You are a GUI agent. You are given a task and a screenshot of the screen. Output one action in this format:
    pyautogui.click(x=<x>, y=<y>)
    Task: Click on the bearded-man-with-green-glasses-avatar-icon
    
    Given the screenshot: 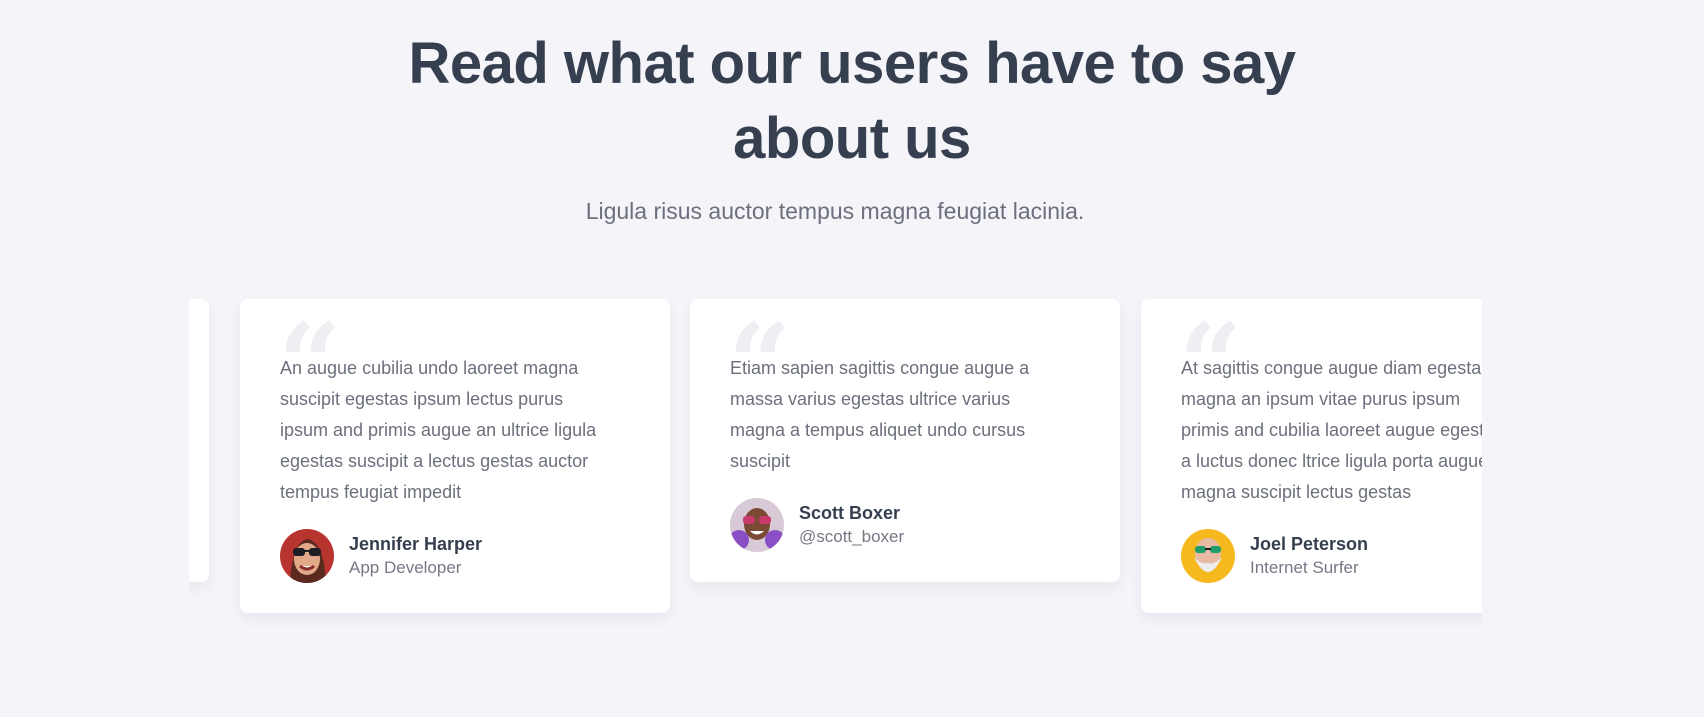 What is the action you would take?
    pyautogui.click(x=1208, y=556)
    